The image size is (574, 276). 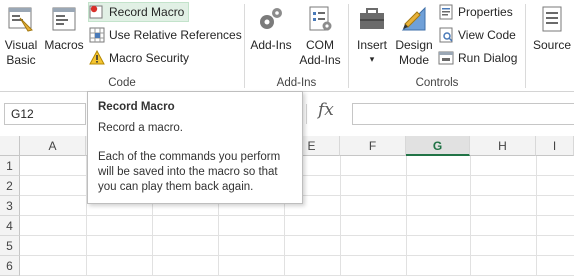 I want to click on column-header-h: H, so click(x=503, y=146).